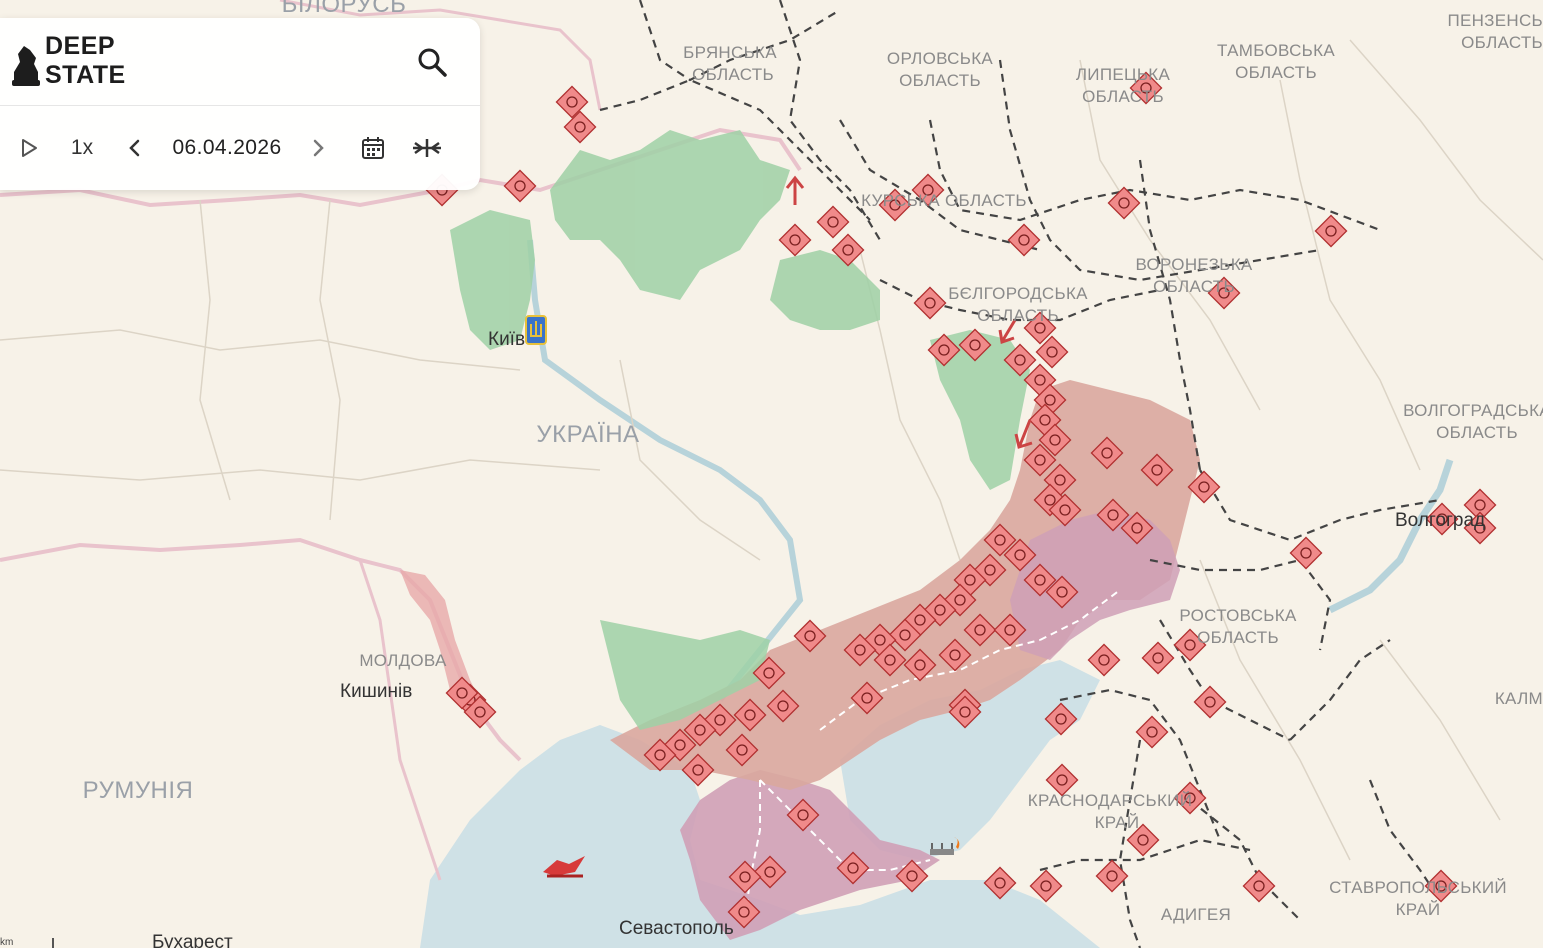  I want to click on label-kursk: КУРСЬКА ОБЛАСТЬ, so click(944, 200).